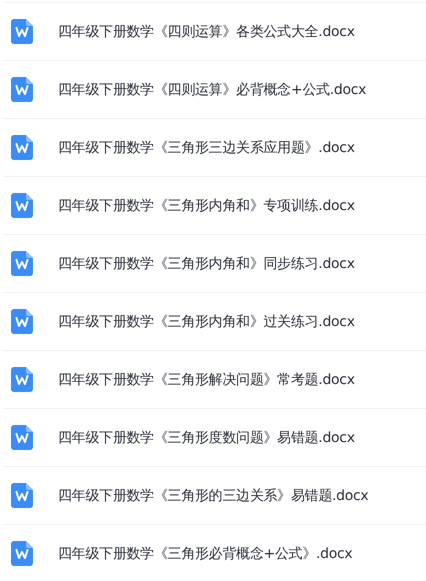 The image size is (426, 581). Describe the element at coordinates (206, 321) in the screenshot. I see `file-name: 四年级下册数学《三角形内角和》过关练习.docx` at that location.